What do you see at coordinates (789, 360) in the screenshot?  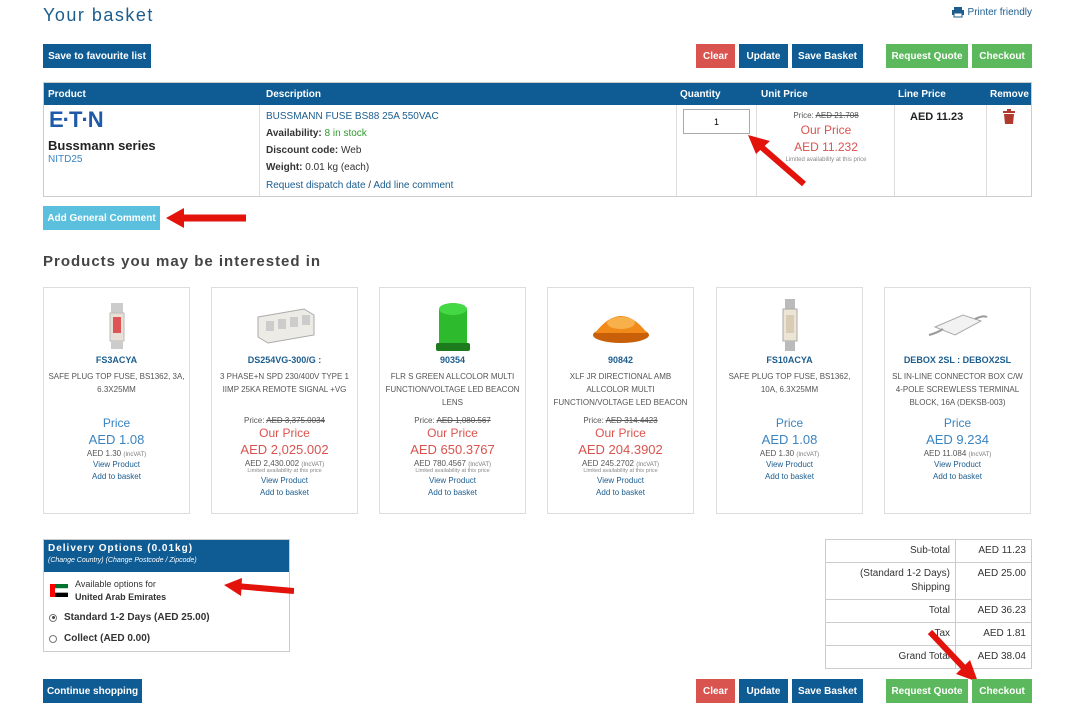 I see `product-code: FS10ACYA` at bounding box center [789, 360].